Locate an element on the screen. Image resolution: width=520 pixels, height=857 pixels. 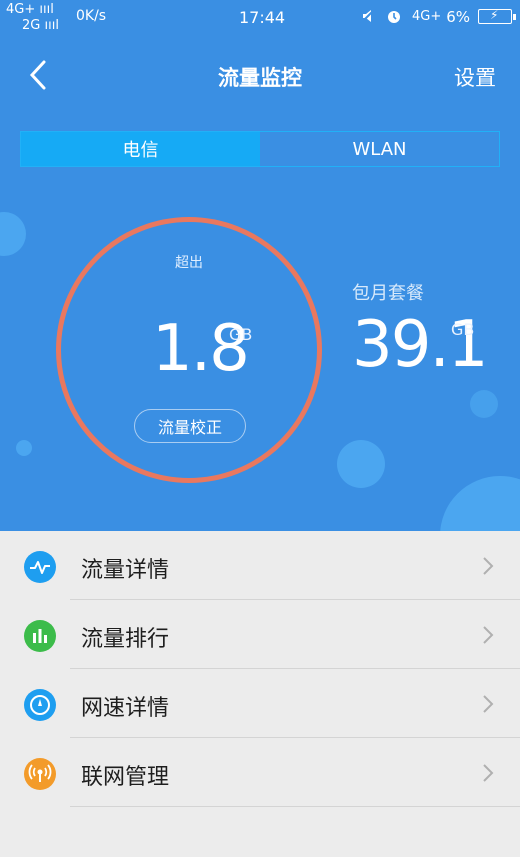
alarm-icon is located at coordinates (394, 17).